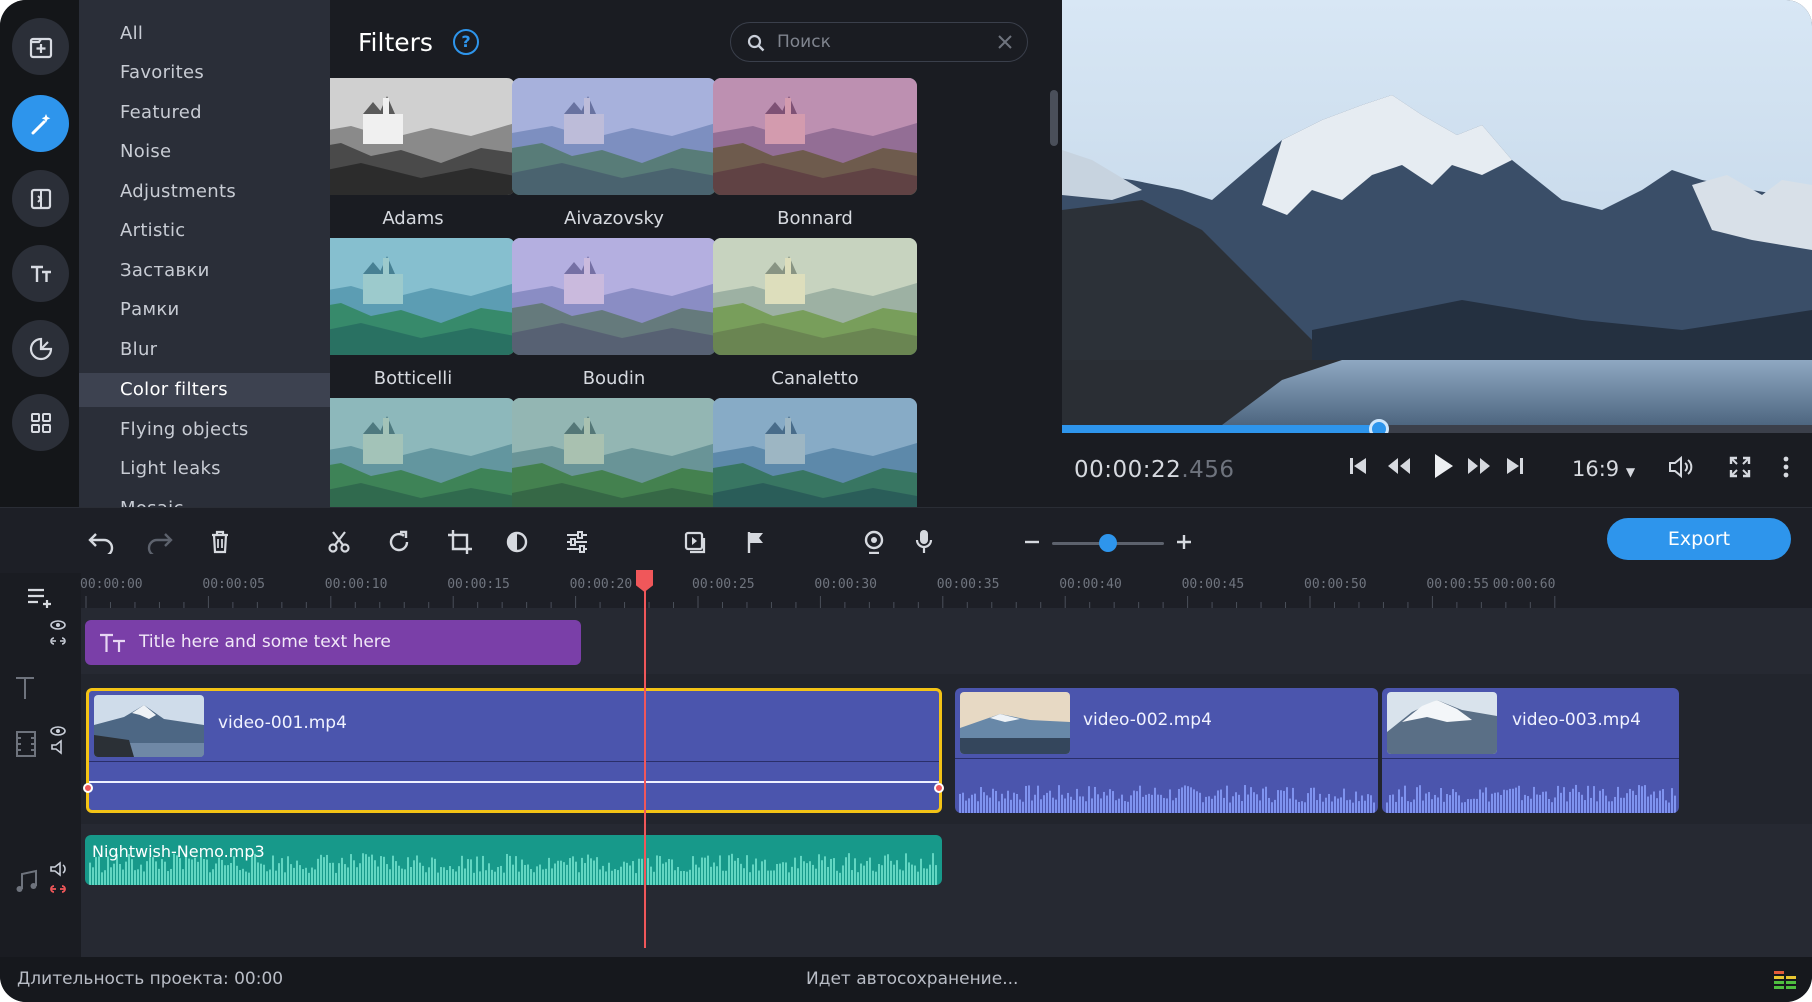 This screenshot has width=1812, height=1002. I want to click on zoom-in-button, so click(1184, 542).